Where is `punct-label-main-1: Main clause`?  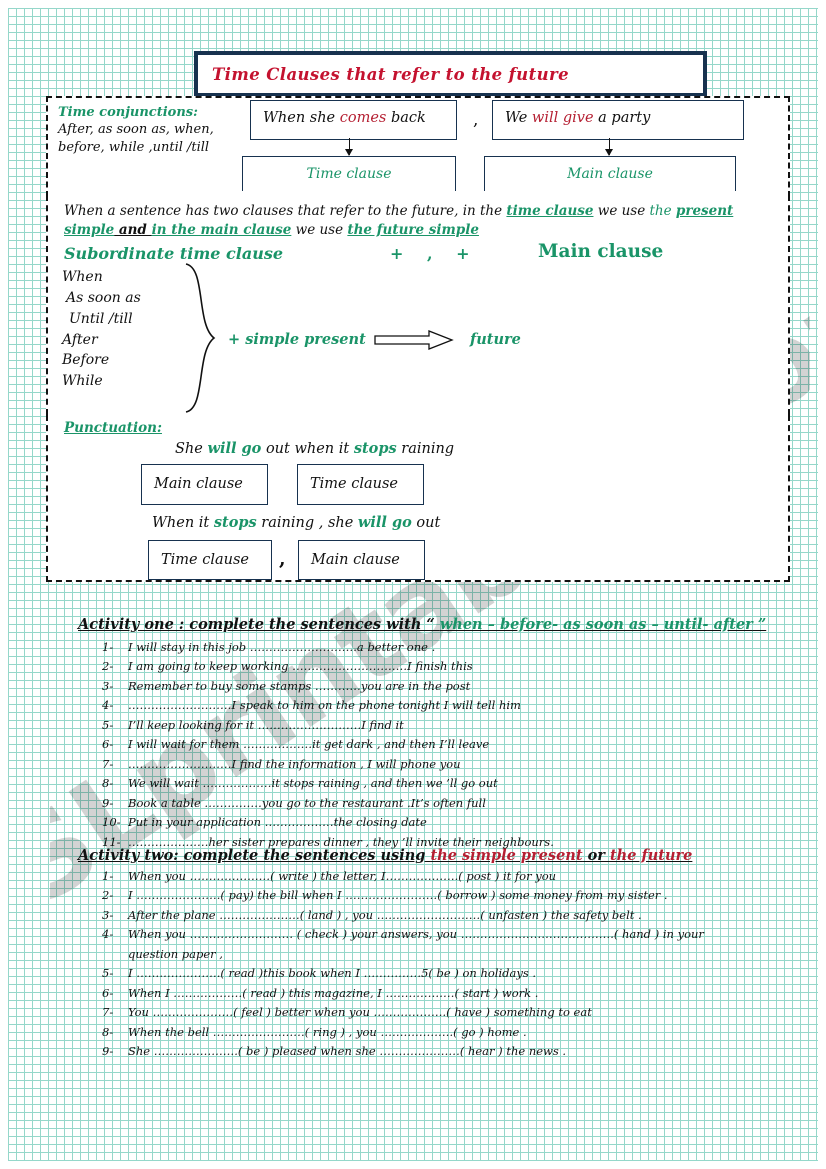 punct-label-main-1: Main clause is located at coordinates (198, 484).